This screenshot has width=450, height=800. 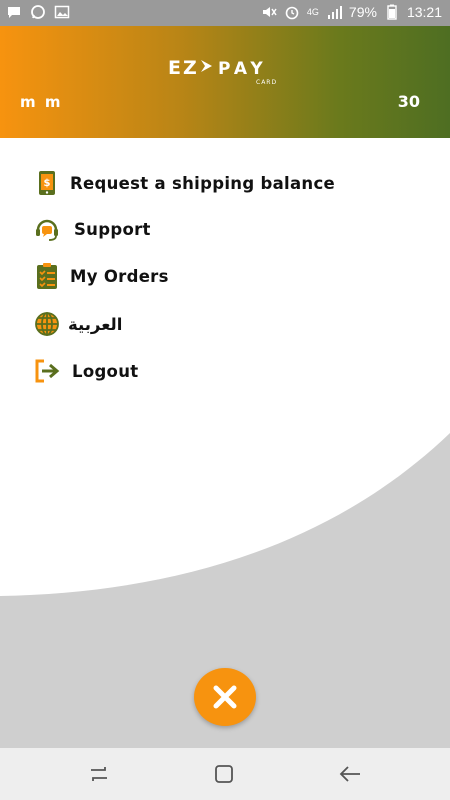 I want to click on whatsapp-icon, so click(x=38, y=12).